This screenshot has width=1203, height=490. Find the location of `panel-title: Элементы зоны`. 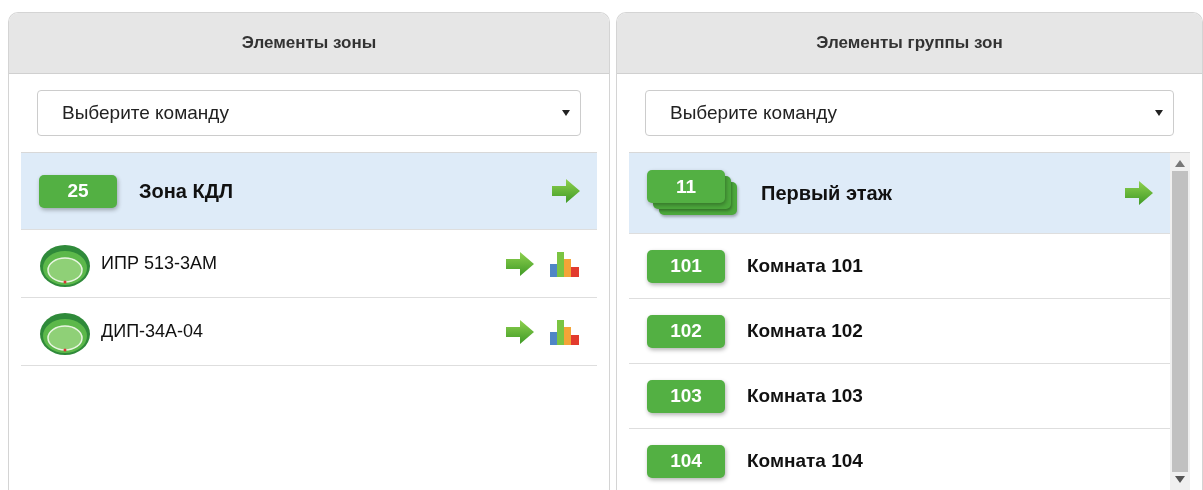

panel-title: Элементы зоны is located at coordinates (309, 43).